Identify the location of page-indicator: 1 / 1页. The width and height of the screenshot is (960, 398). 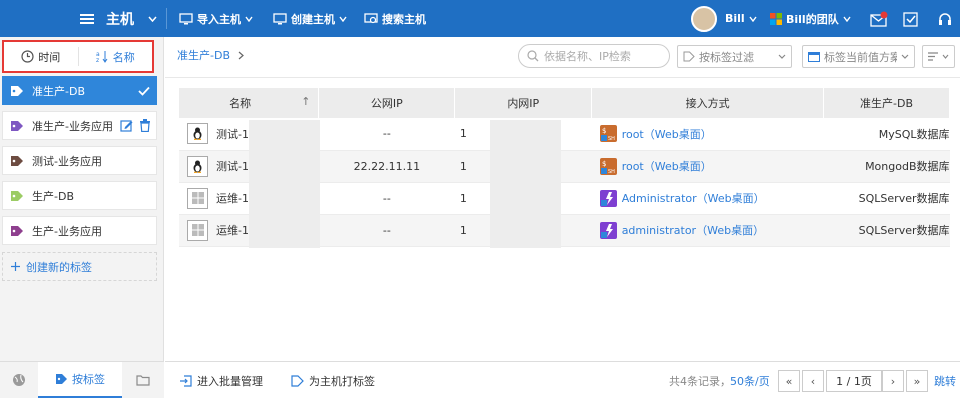
(854, 381).